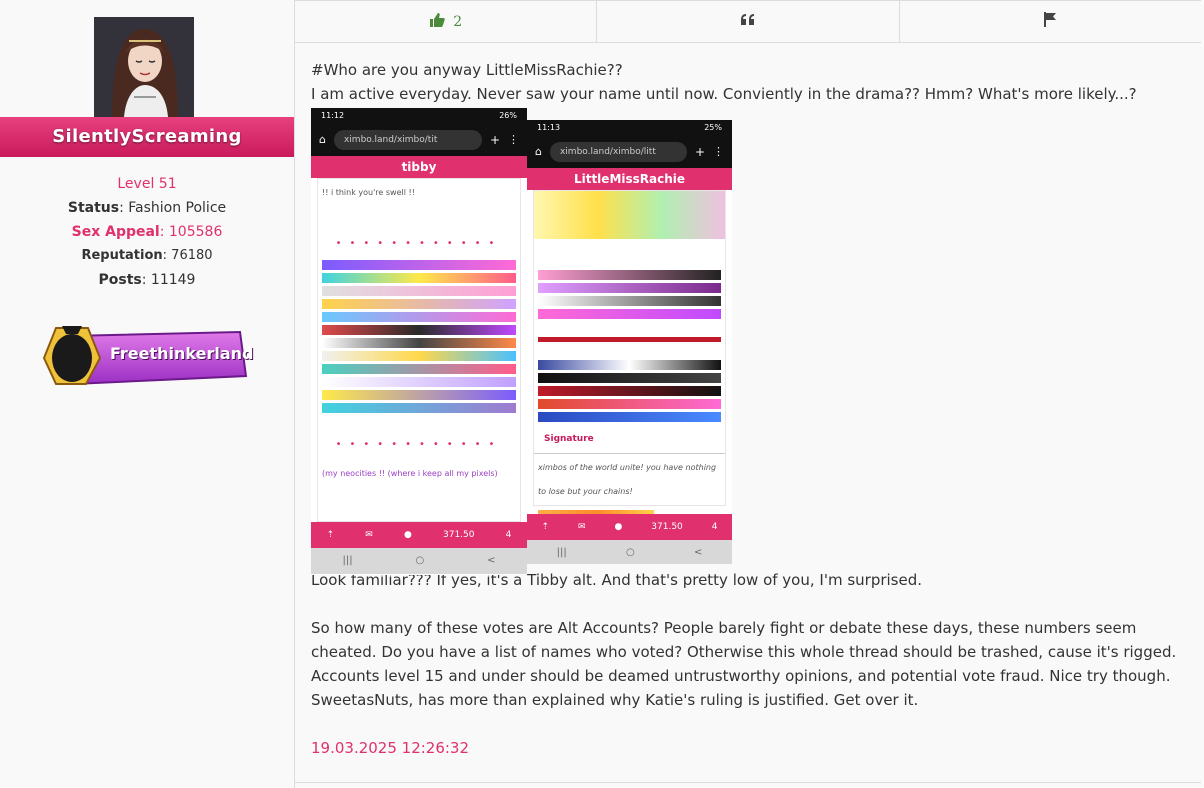  Describe the element at coordinates (407, 140) in the screenshot. I see `url-pill: ximbo.land/ximbo/tit` at that location.